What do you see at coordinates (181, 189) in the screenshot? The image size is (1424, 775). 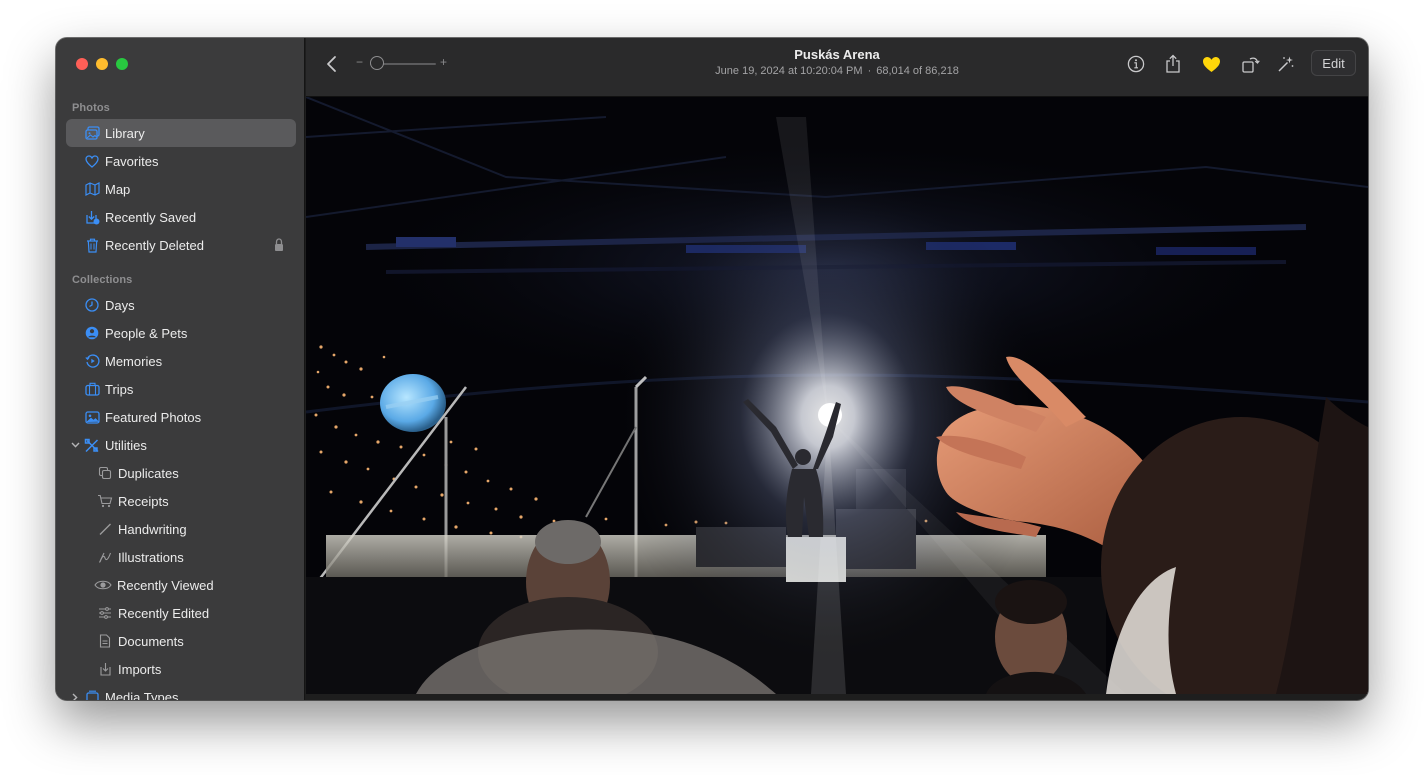 I see `sidebar-item-map: Map` at bounding box center [181, 189].